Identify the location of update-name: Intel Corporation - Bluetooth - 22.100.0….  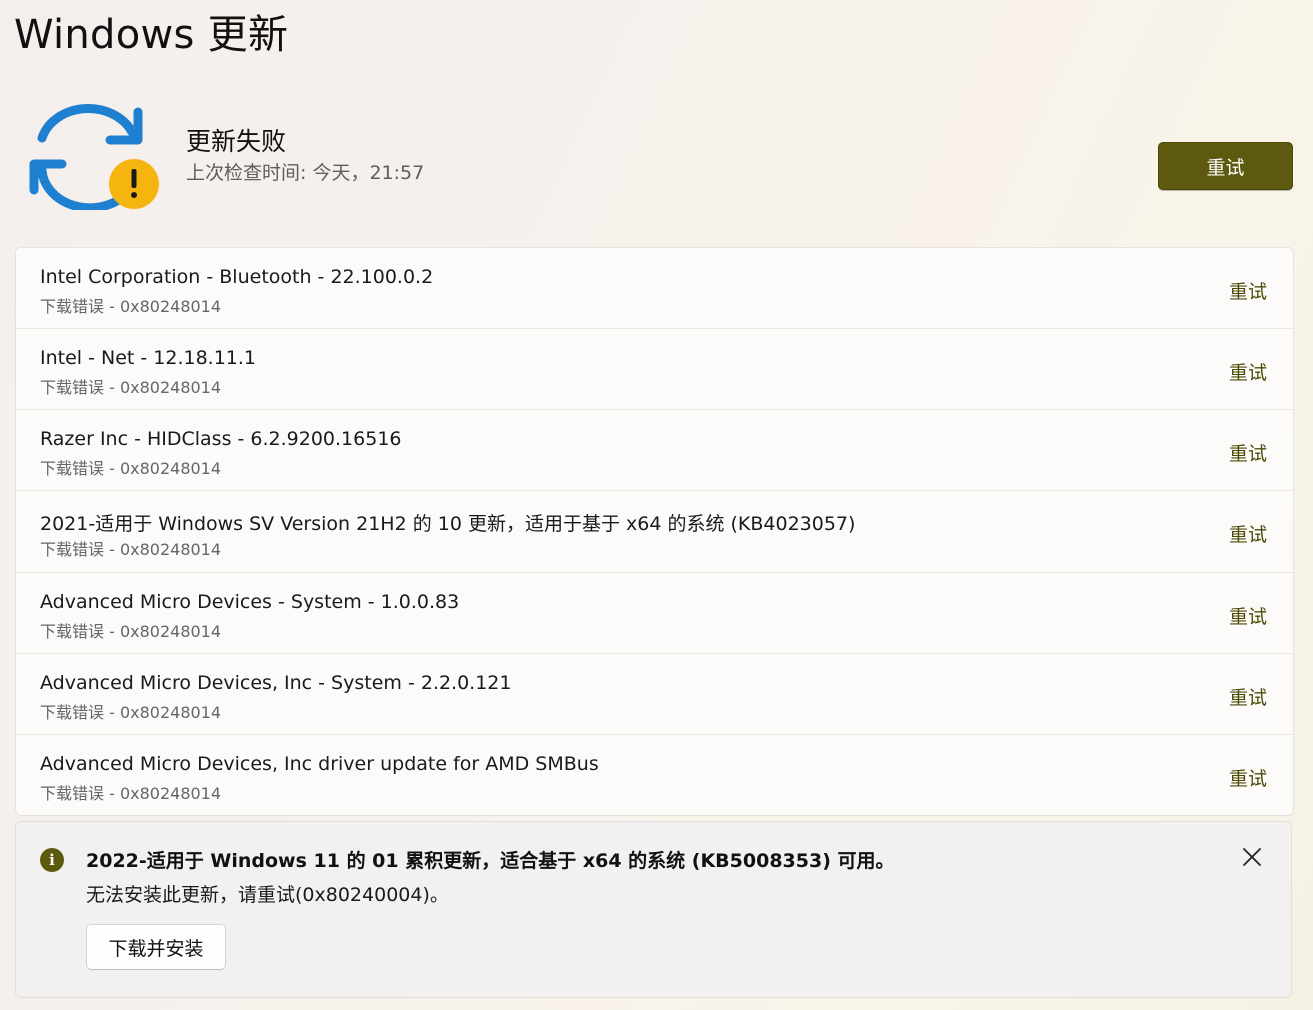
(237, 277).